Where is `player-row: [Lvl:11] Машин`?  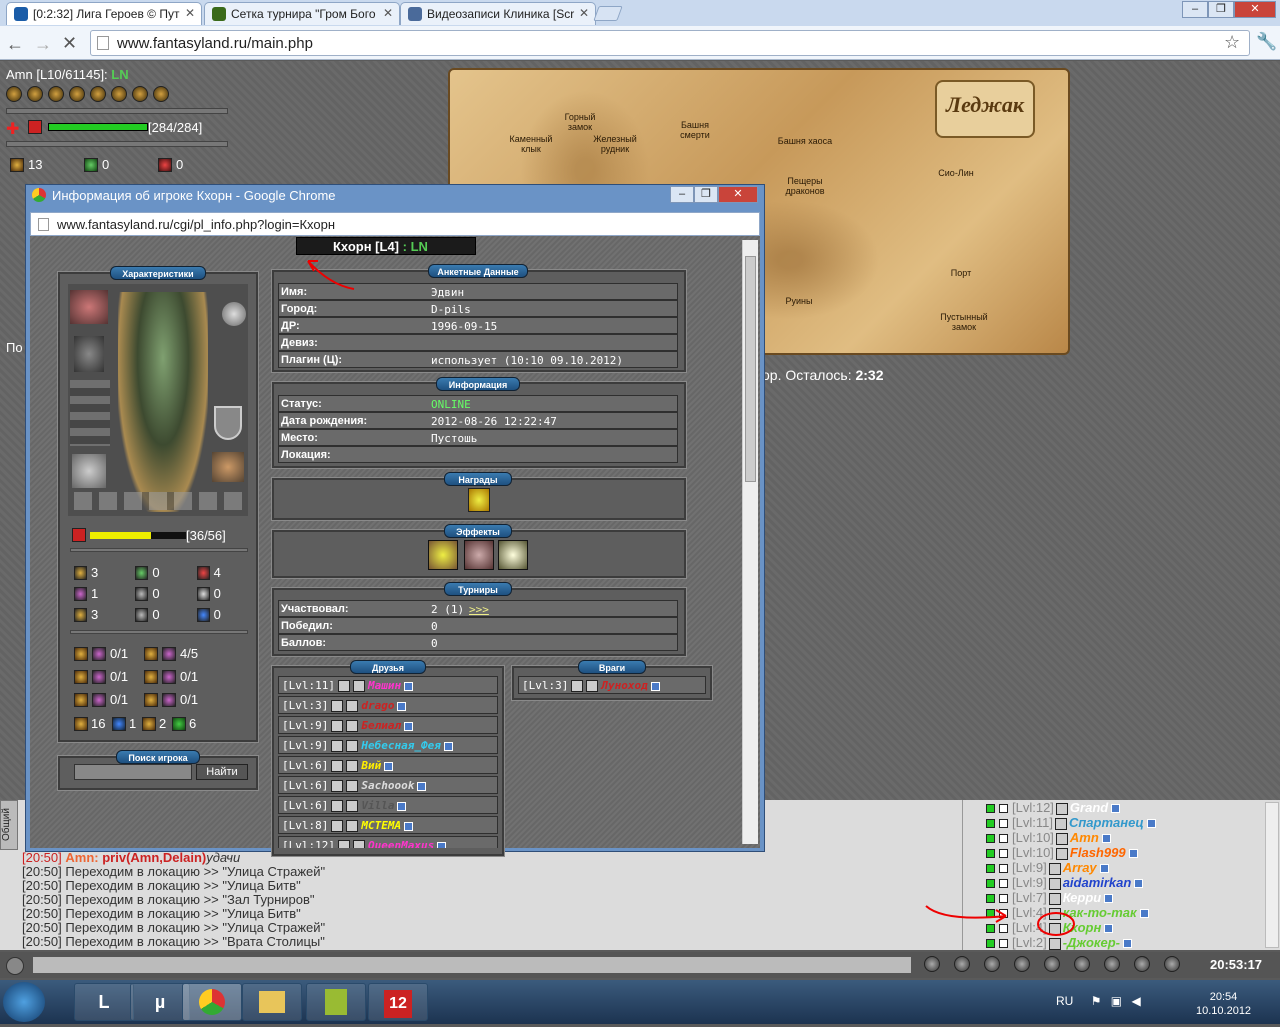 player-row: [Lvl:11] Машин is located at coordinates (388, 685).